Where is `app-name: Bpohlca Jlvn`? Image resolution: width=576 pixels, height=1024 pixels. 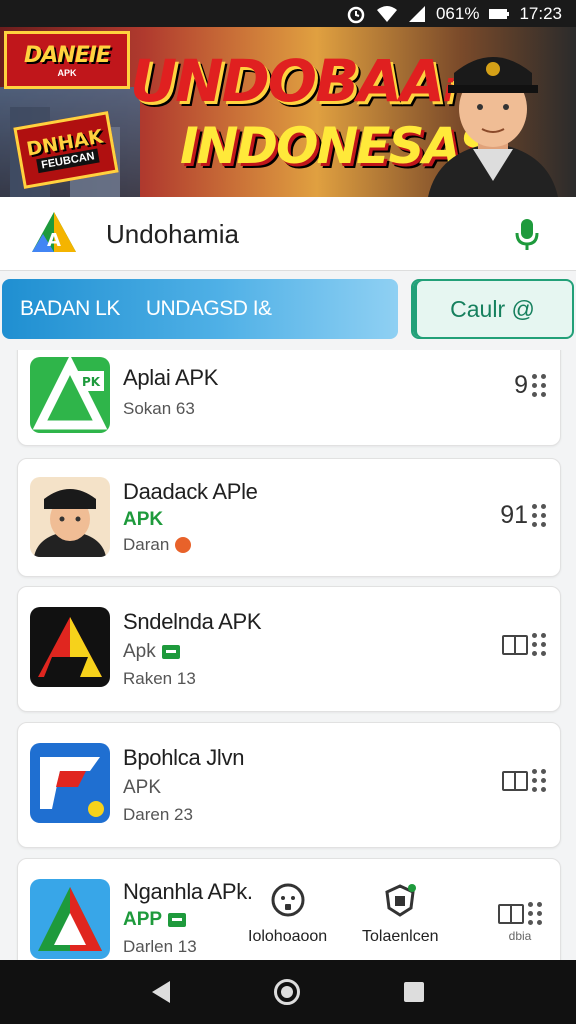 app-name: Bpohlca Jlvn is located at coordinates (184, 757).